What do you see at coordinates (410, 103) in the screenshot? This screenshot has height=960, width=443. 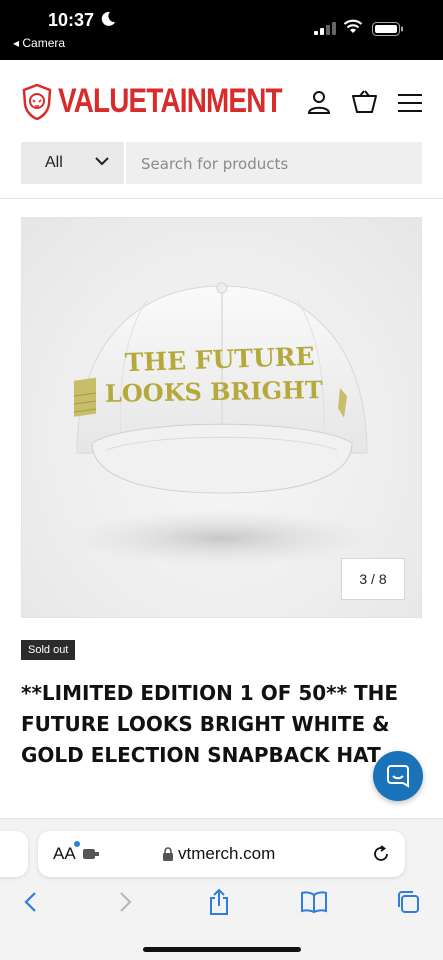 I see `menu-icon` at bounding box center [410, 103].